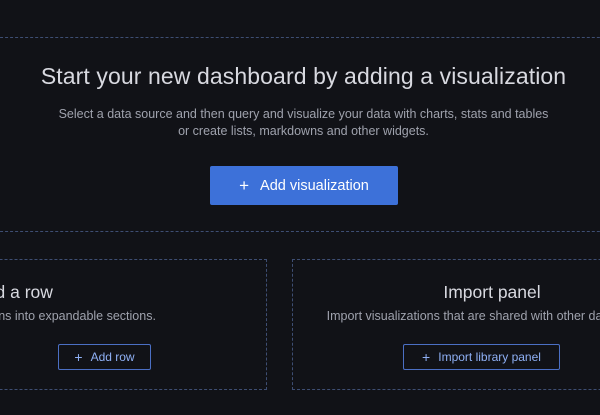 The width and height of the screenshot is (600, 415). Describe the element at coordinates (314, 185) in the screenshot. I see `add-visualization-label: Add visualization` at that location.